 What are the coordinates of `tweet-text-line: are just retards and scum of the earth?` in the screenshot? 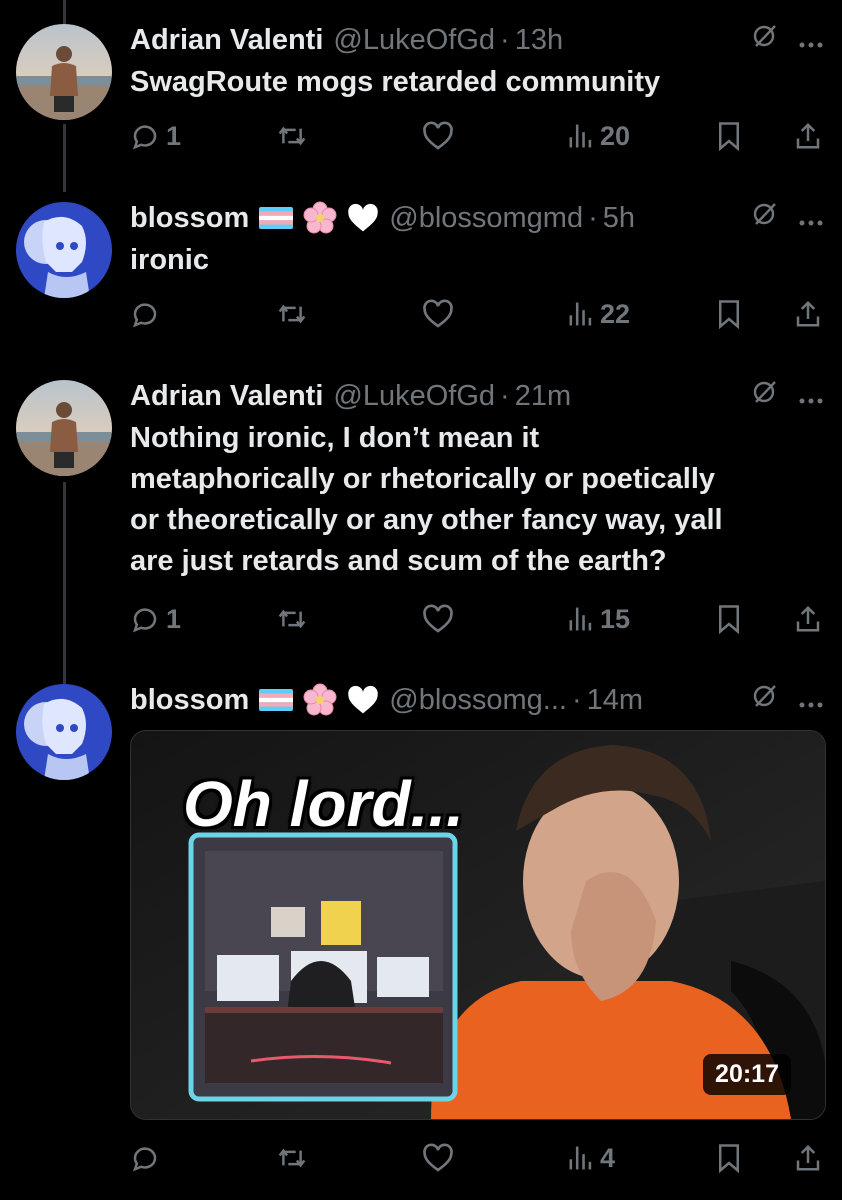 It's located at (398, 561).